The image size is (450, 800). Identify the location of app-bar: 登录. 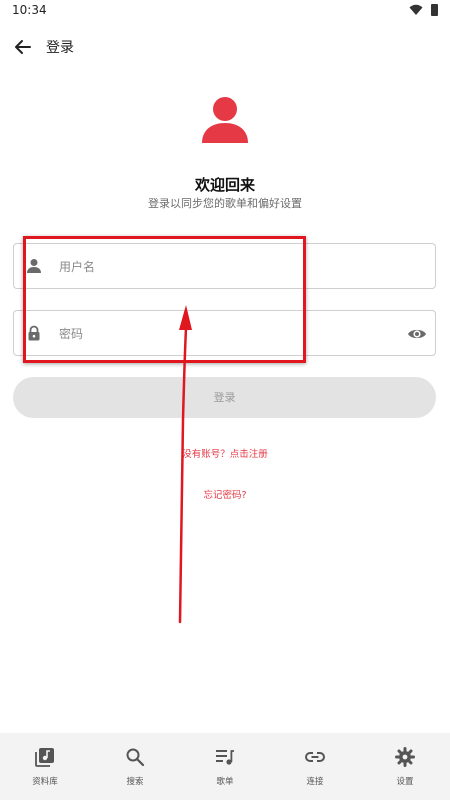
(225, 48).